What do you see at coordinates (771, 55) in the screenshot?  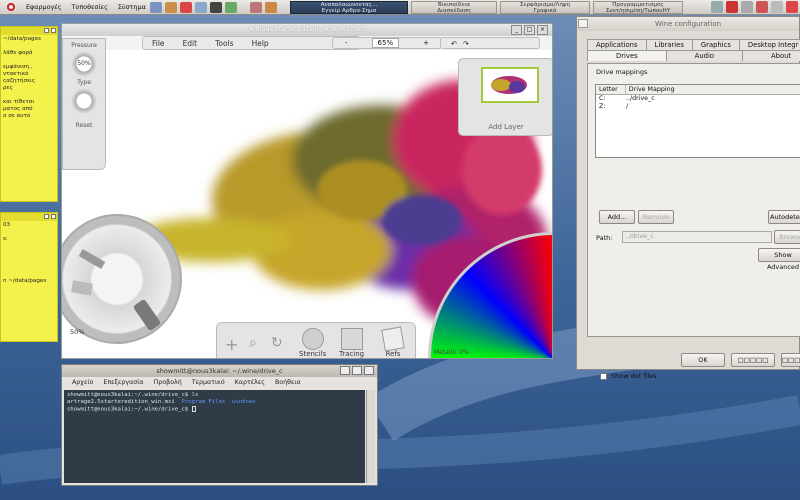 I see `tab-about: About` at bounding box center [771, 55].